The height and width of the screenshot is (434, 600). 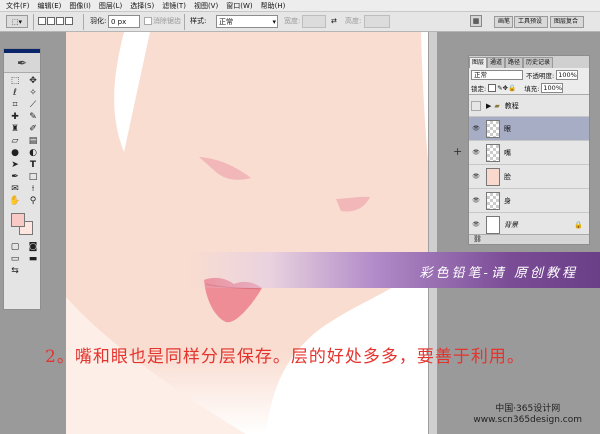 What do you see at coordinates (148, 21) in the screenshot?
I see `checkbox-icon` at bounding box center [148, 21].